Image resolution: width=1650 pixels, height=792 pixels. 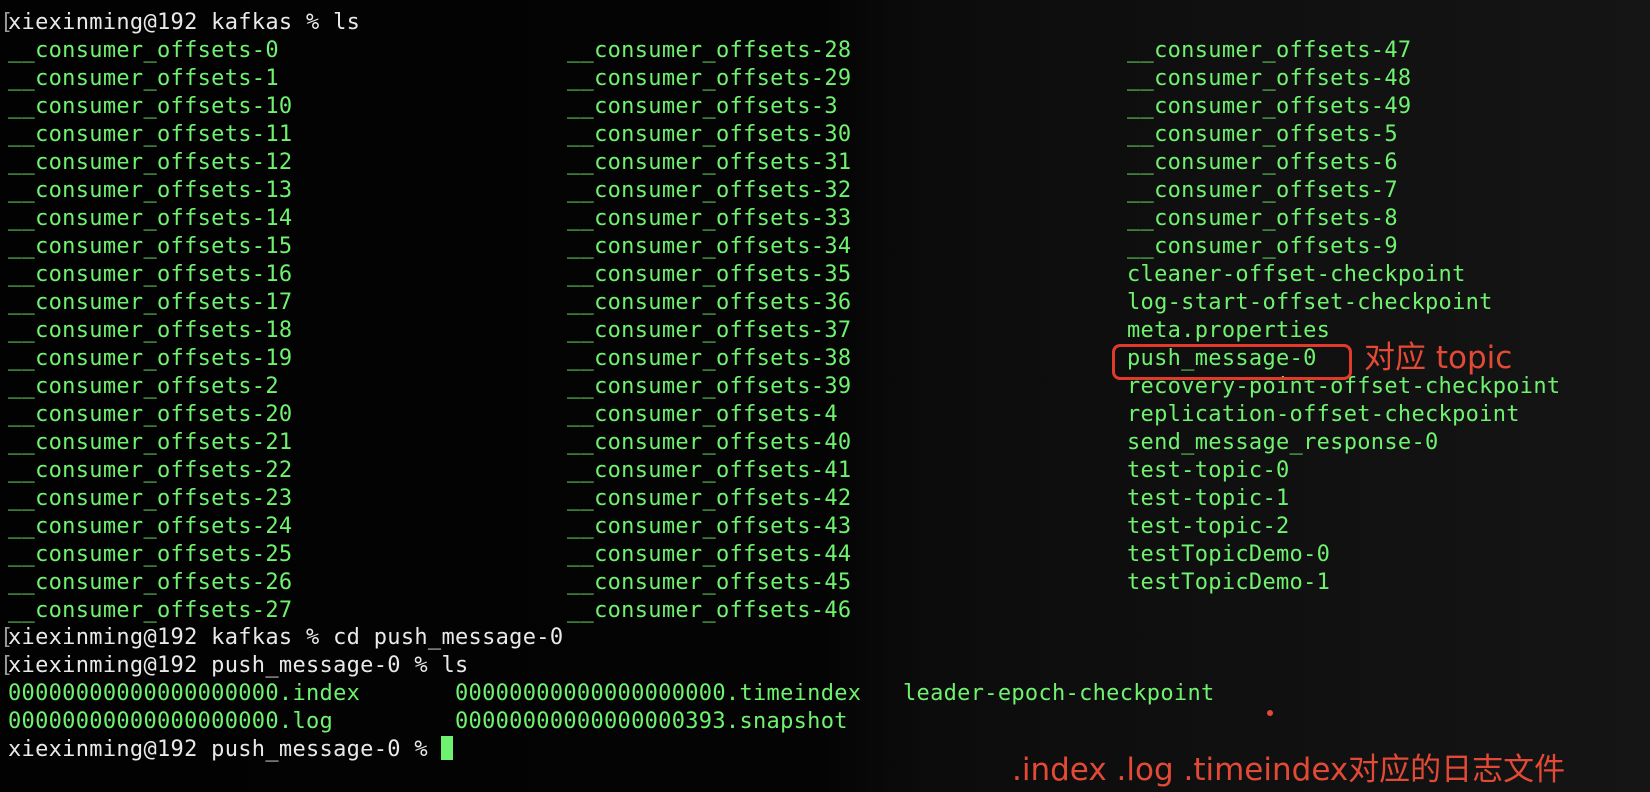 I want to click on listing-item: __consumer_offsets-8, so click(x=1262, y=218).